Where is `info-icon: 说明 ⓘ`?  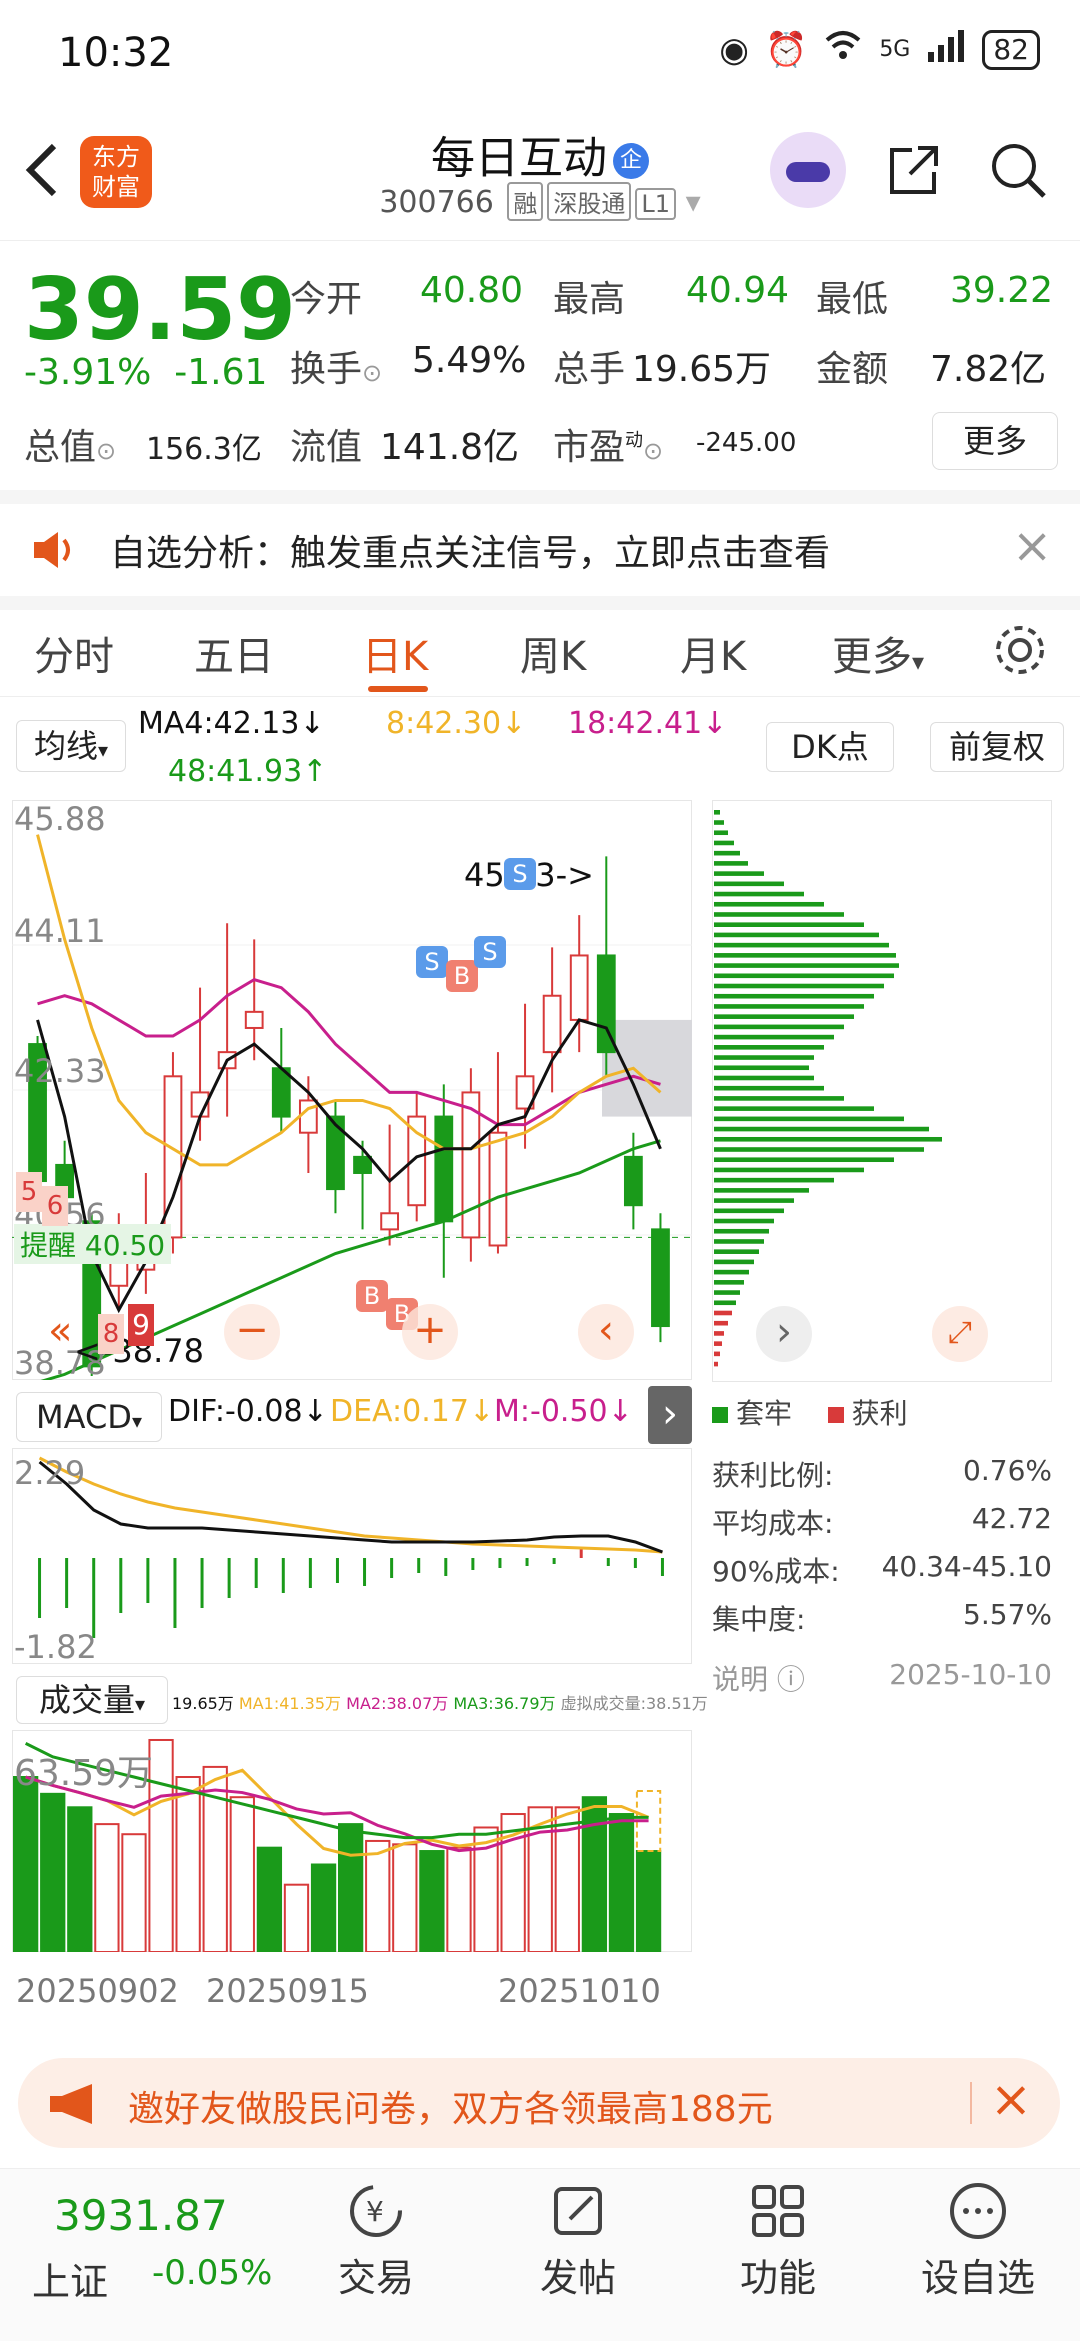
info-icon: 说明 ⓘ is located at coordinates (758, 1678).